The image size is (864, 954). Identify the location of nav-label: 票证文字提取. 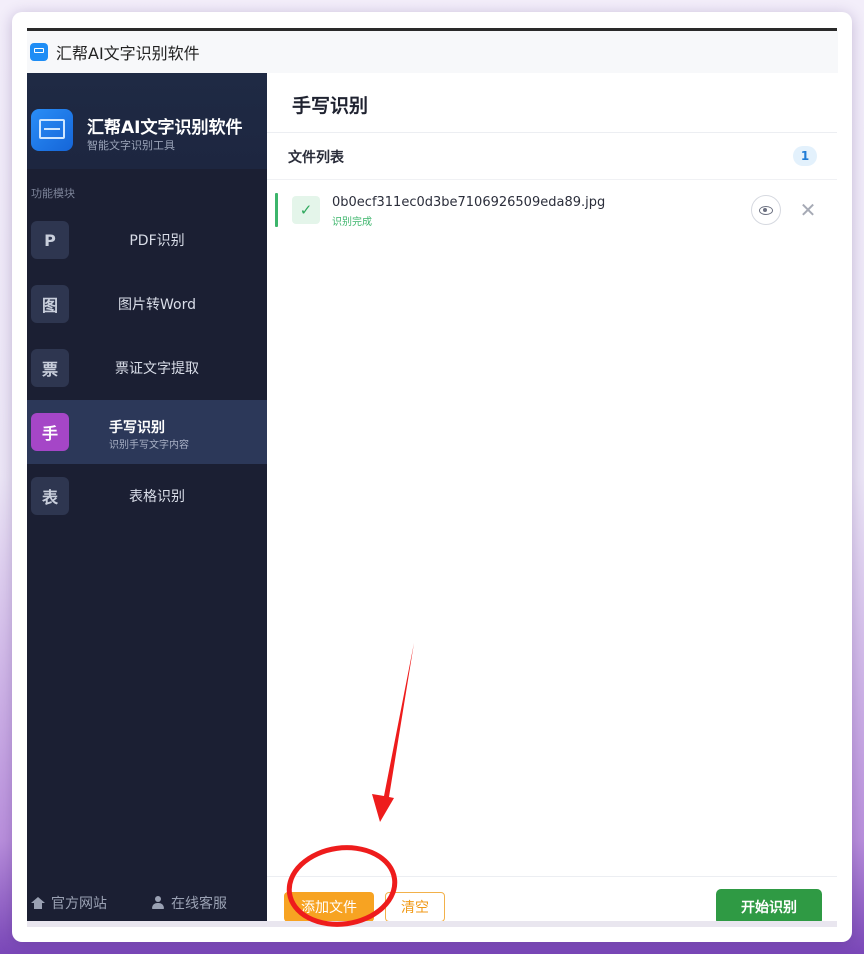
(157, 369).